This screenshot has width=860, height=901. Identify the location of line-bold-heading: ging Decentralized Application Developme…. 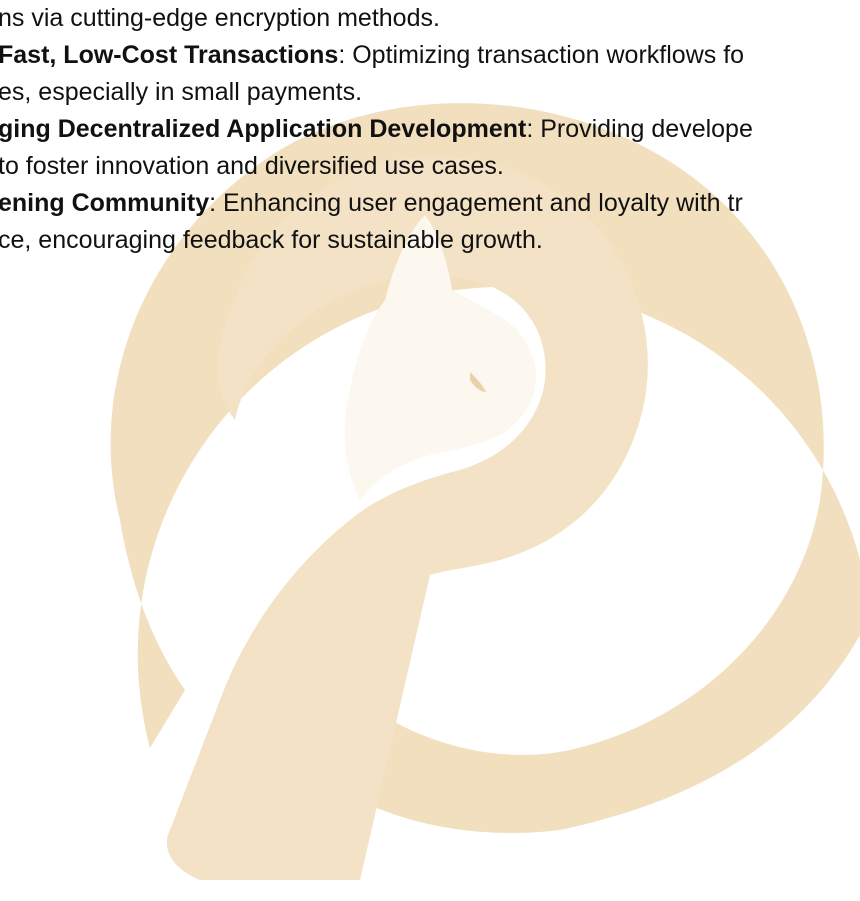
(263, 129).